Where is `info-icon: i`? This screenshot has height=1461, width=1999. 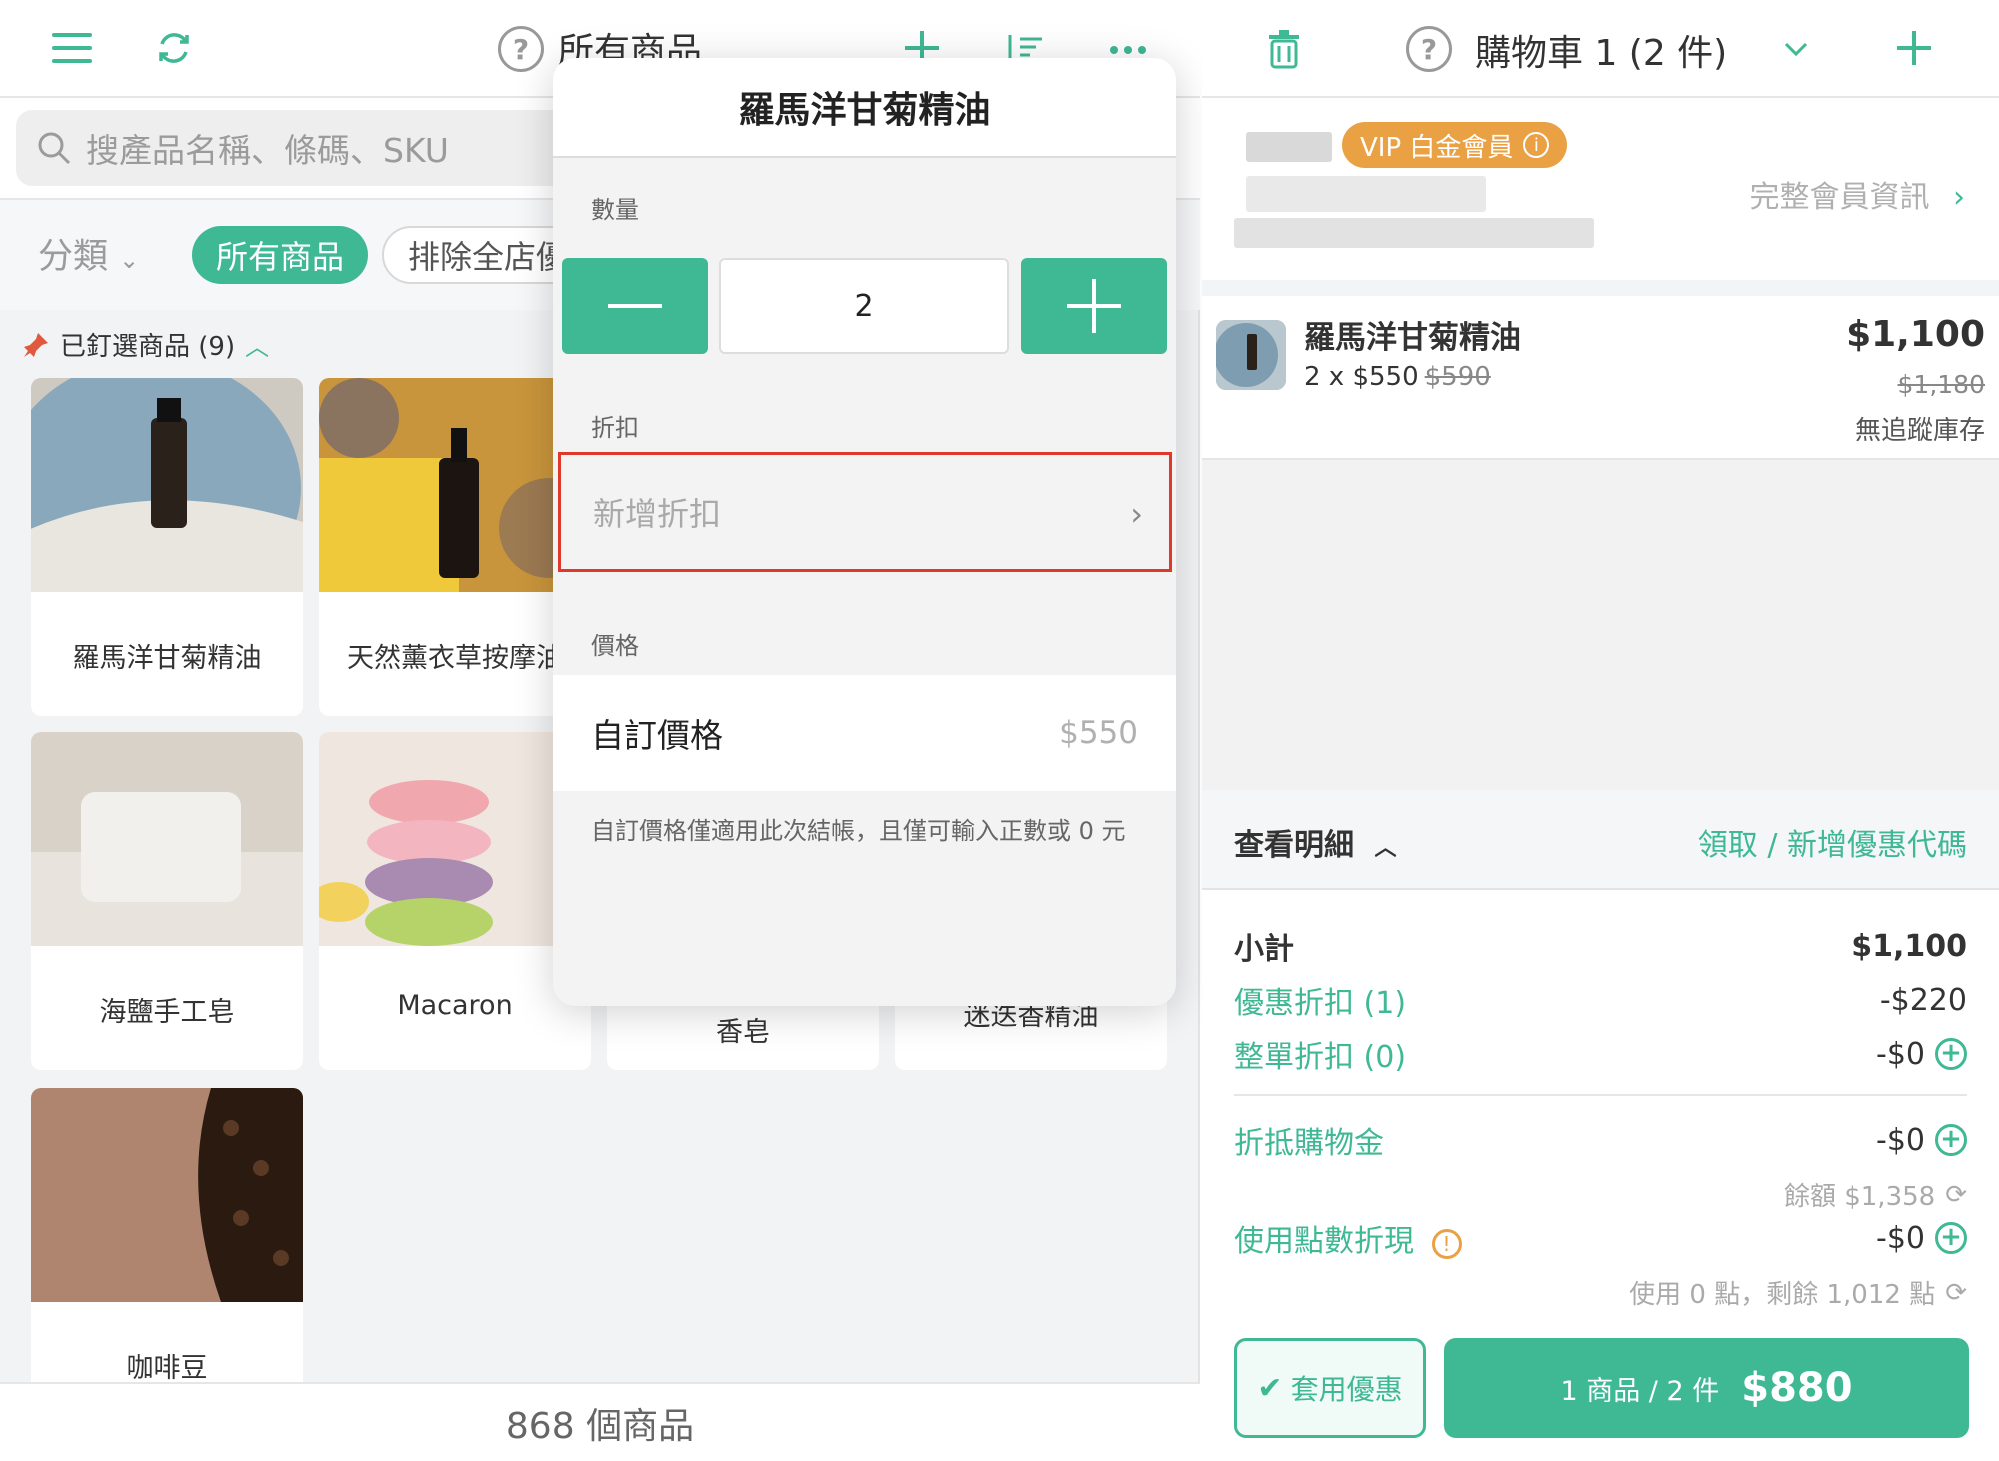 info-icon: i is located at coordinates (1536, 145).